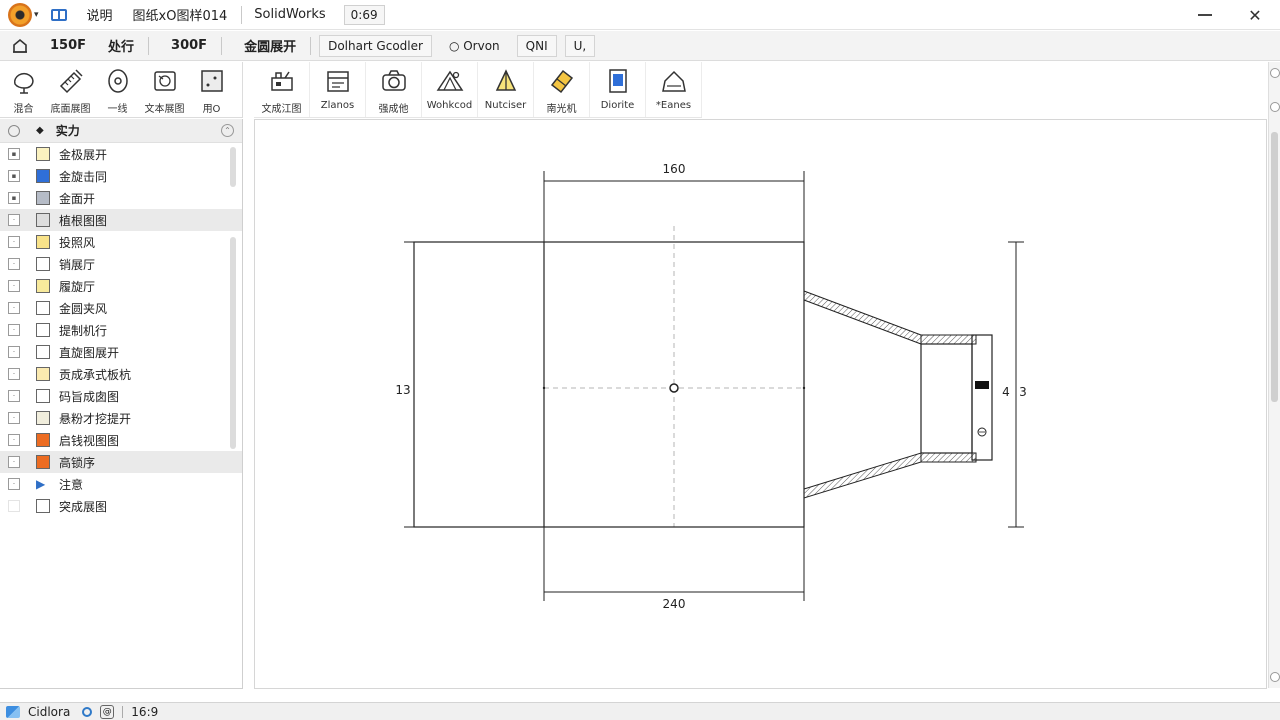 The width and height of the screenshot is (1280, 720). Describe the element at coordinates (189, 45) in the screenshot. I see `scale-value: 300F` at that location.